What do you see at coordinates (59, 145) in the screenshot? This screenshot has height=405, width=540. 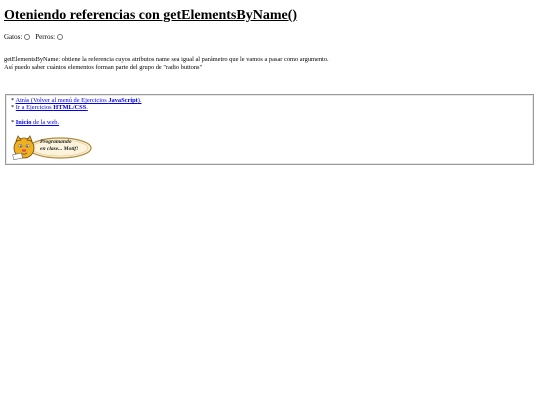 I see `logo-text: Programando en clase... Motif!` at bounding box center [59, 145].